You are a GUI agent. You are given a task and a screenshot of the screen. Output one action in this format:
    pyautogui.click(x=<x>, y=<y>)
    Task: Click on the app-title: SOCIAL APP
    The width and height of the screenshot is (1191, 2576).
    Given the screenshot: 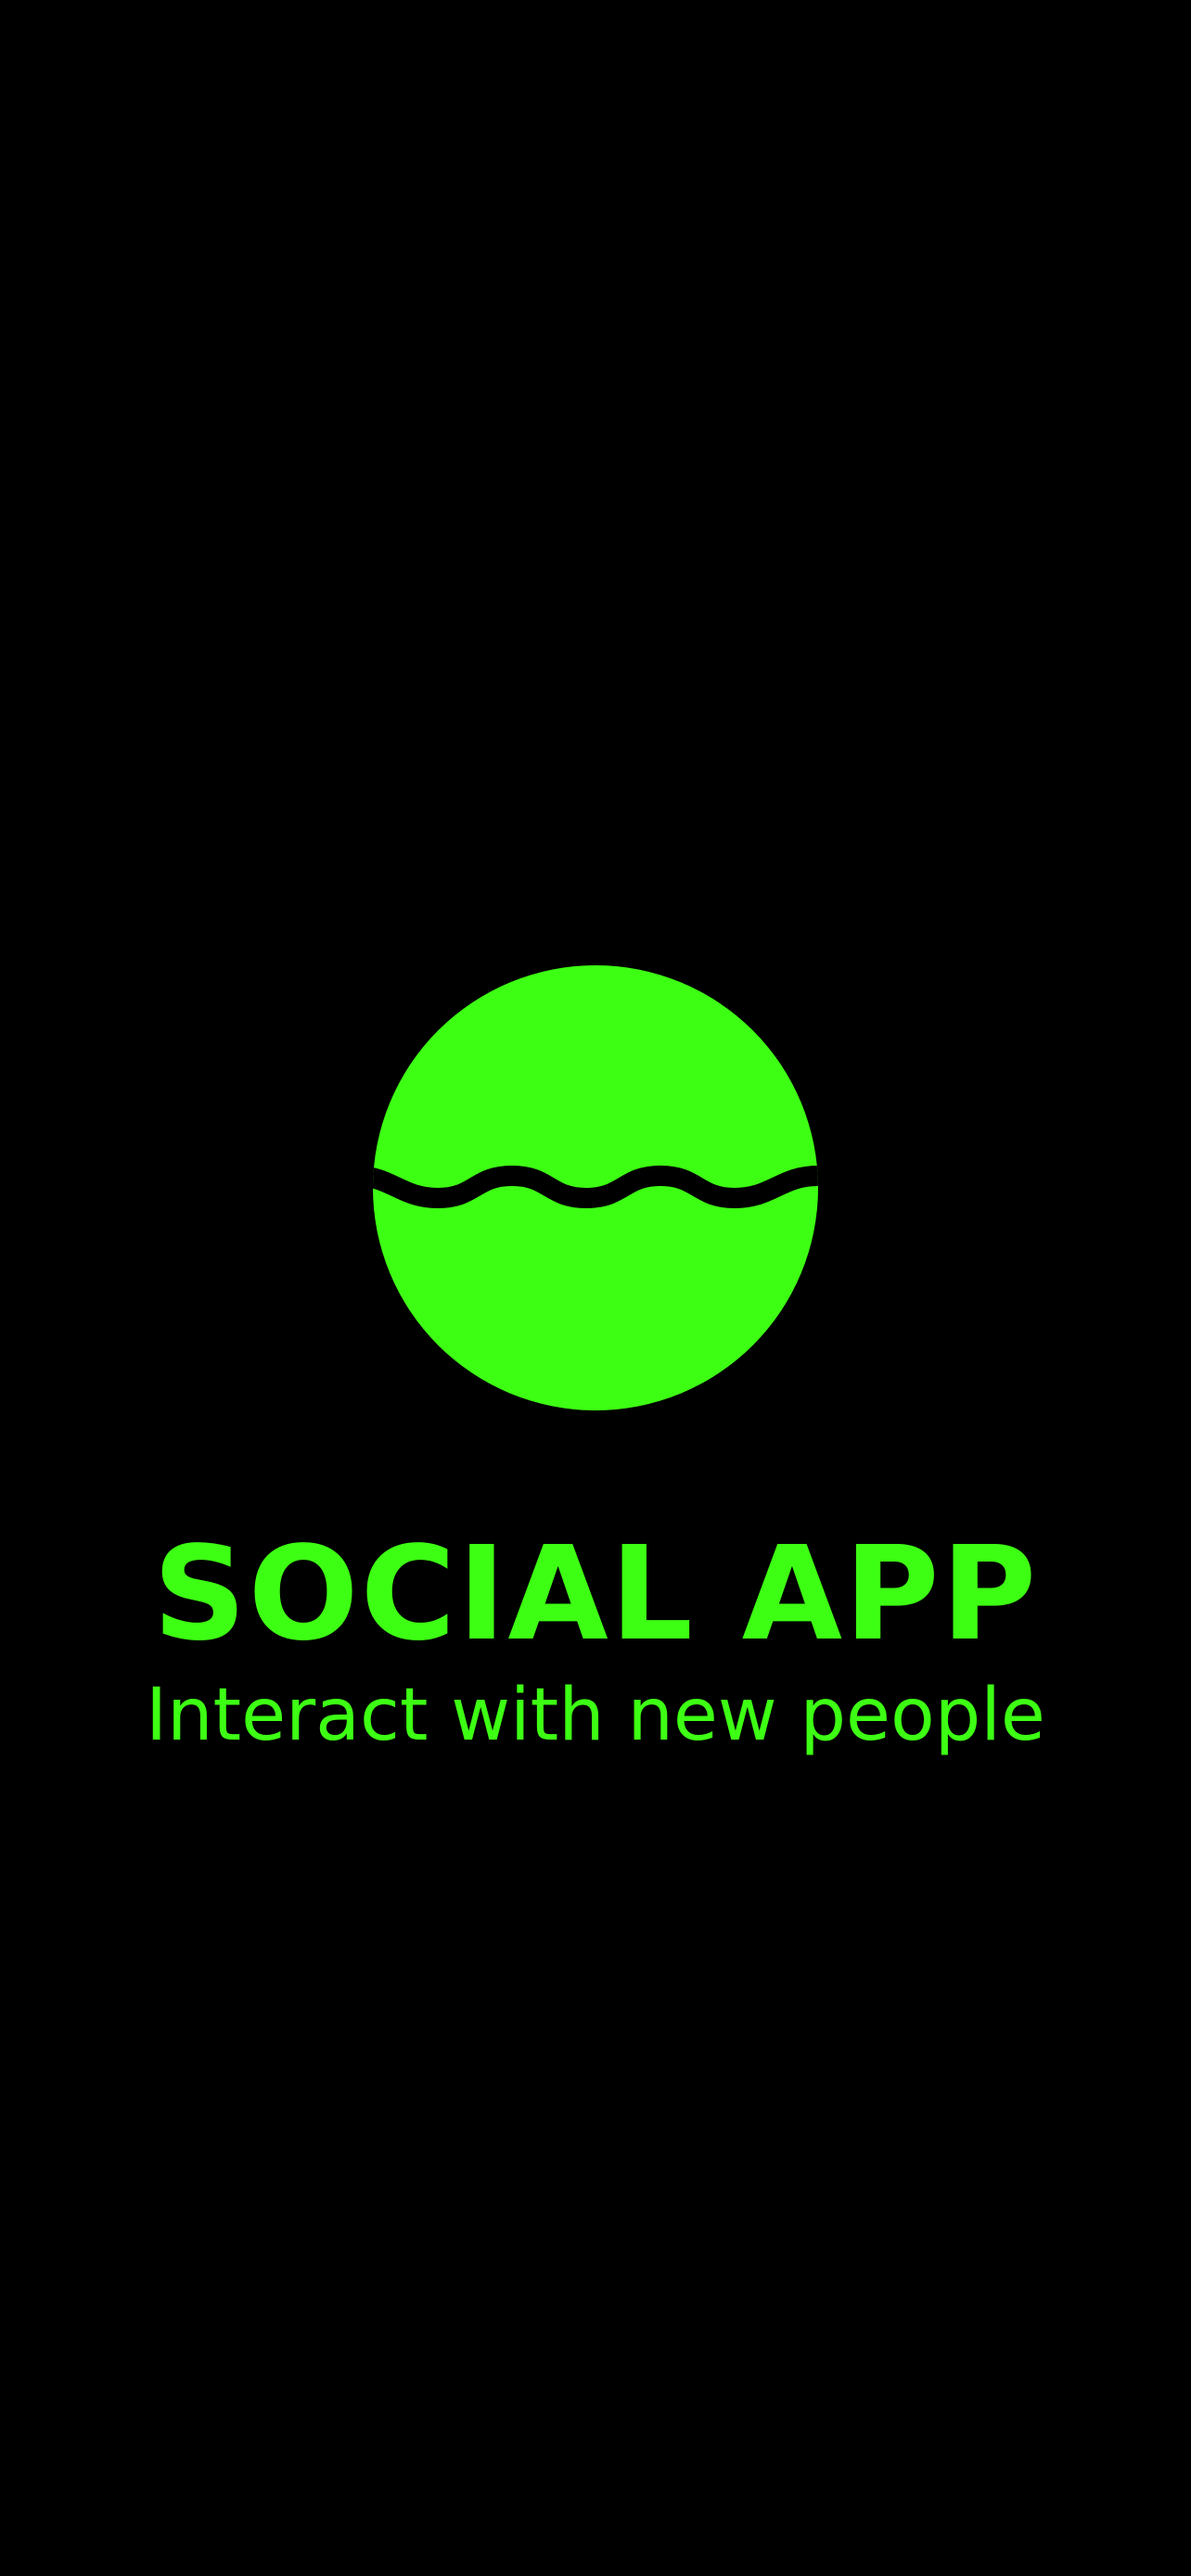 What is the action you would take?
    pyautogui.click(x=595, y=1594)
    